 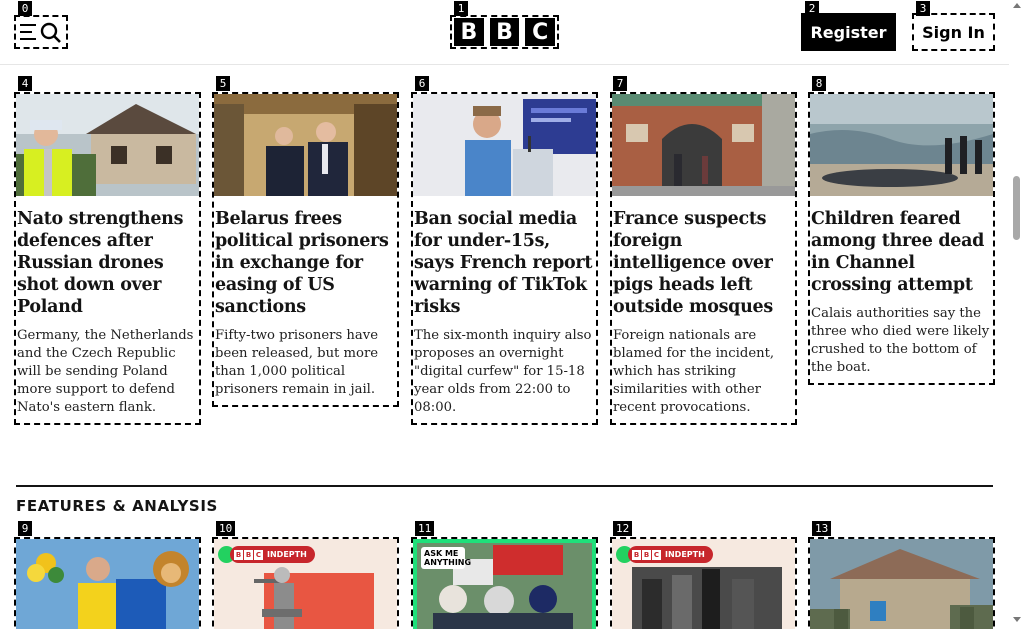 What do you see at coordinates (425, 528) in the screenshot?
I see `element-tag: 11` at bounding box center [425, 528].